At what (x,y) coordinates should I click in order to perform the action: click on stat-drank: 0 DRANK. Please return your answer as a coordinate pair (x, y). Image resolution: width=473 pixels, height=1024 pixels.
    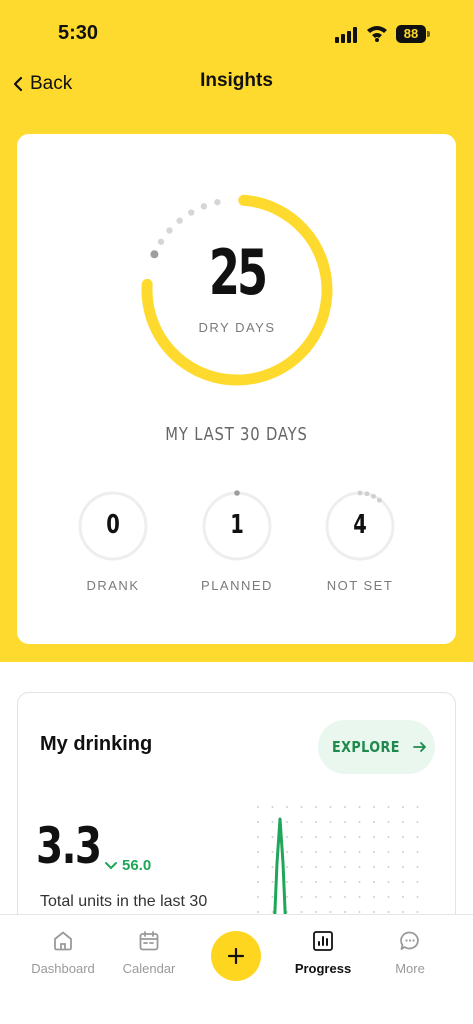
    Looking at the image, I should click on (113, 545).